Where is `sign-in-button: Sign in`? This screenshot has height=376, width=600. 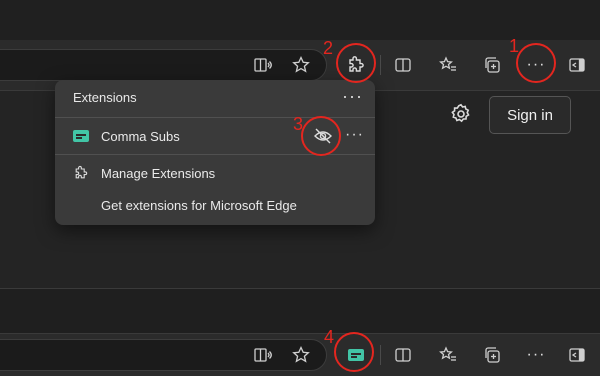 sign-in-button: Sign in is located at coordinates (530, 115).